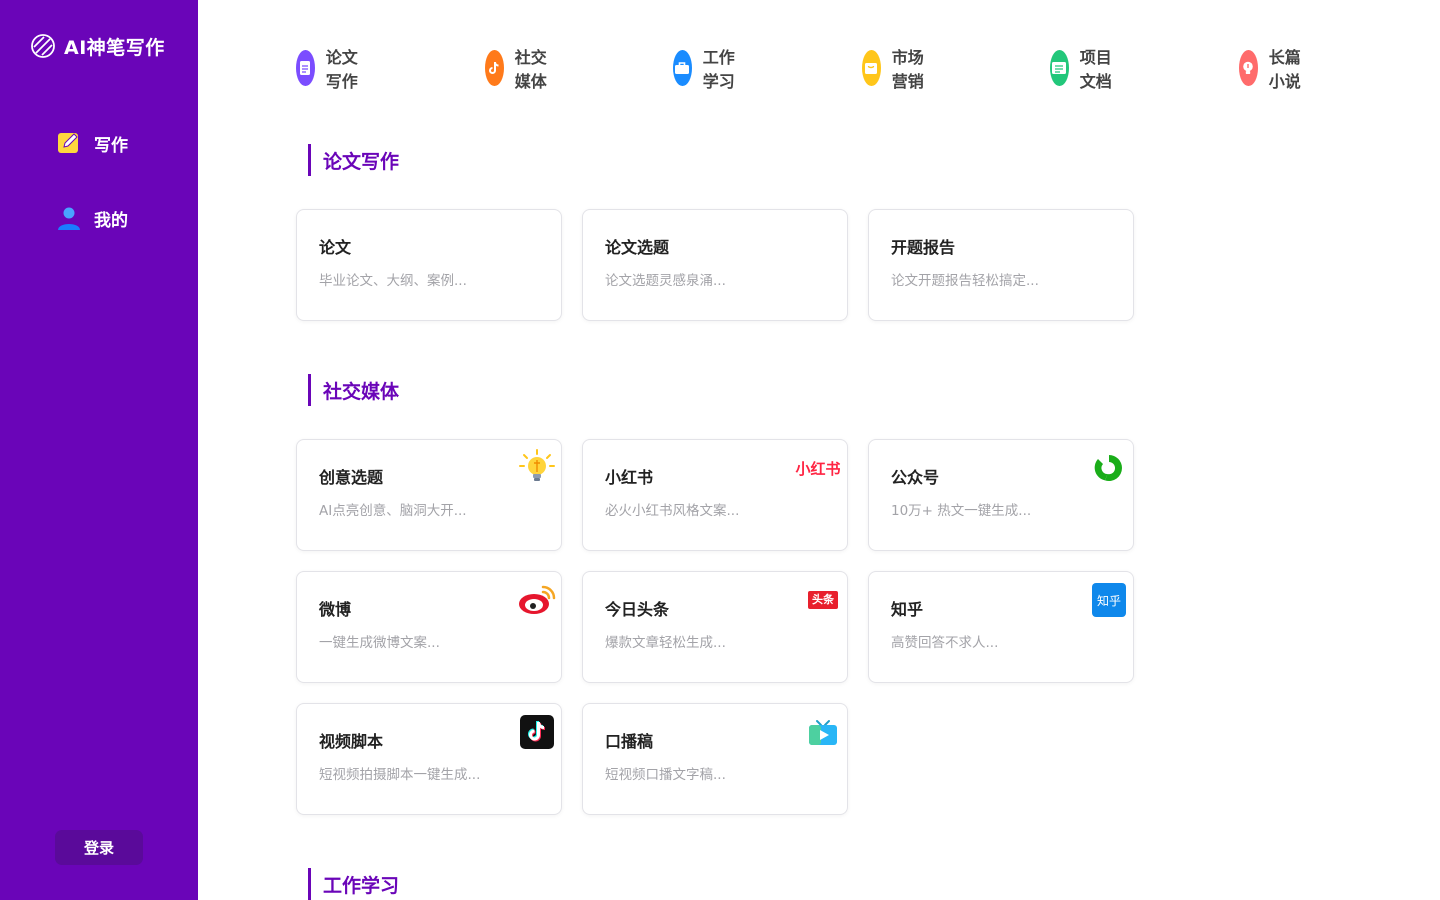  What do you see at coordinates (637, 609) in the screenshot?
I see `card-title: 今日头条` at bounding box center [637, 609].